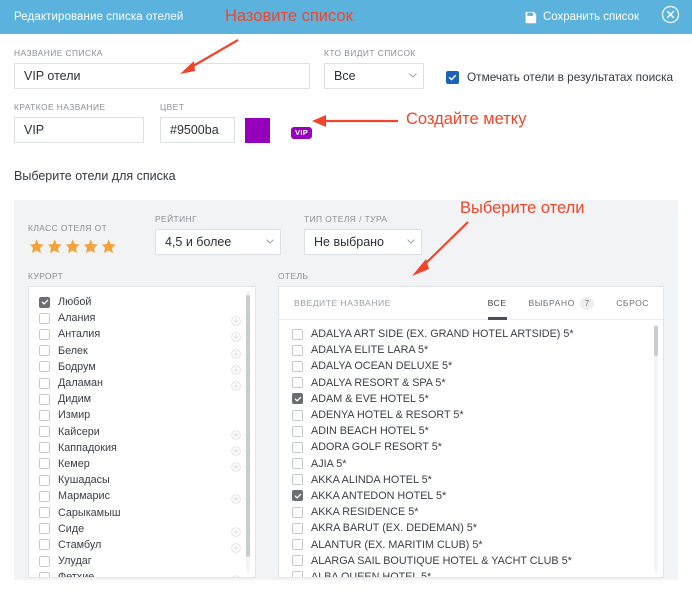  I want to click on resort-list-item: Сиде, so click(142, 529).